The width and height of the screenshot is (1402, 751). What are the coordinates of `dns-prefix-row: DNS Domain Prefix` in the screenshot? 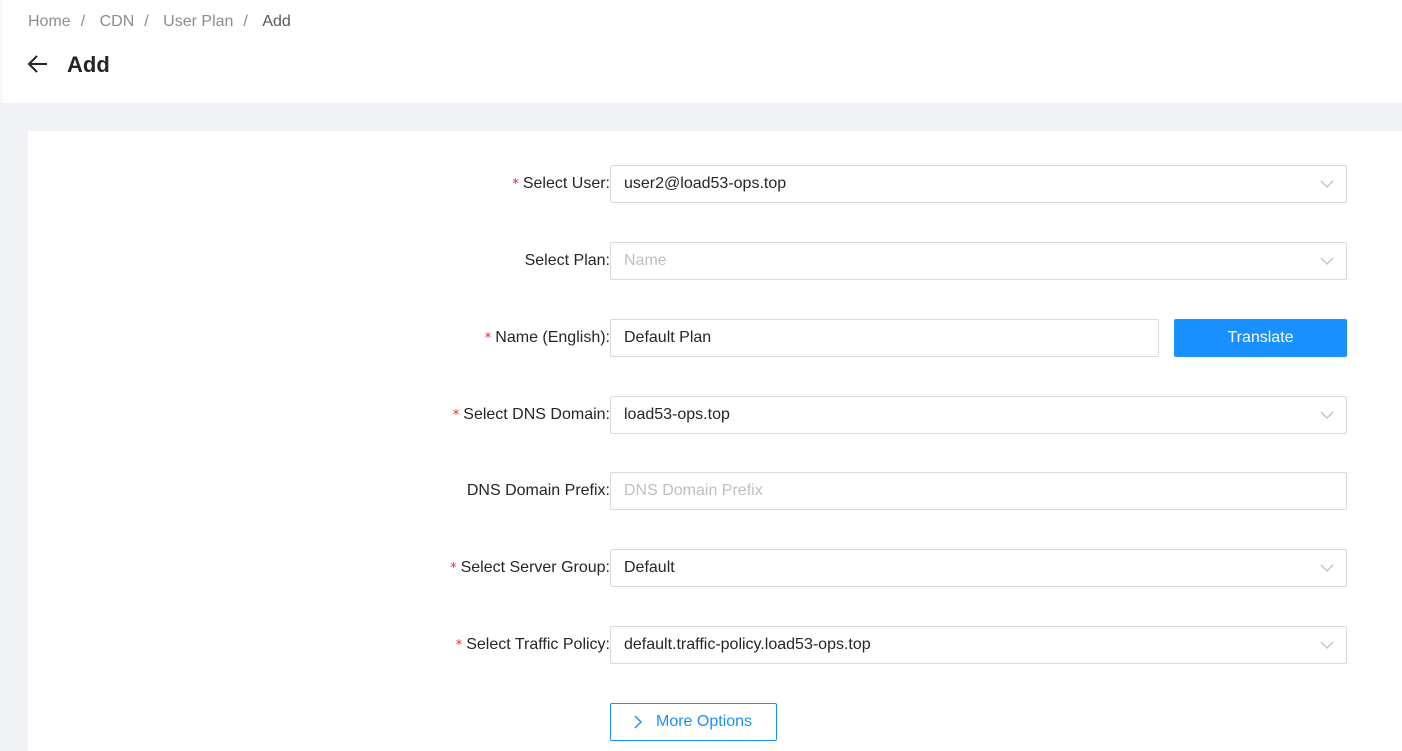 It's located at (715, 491).